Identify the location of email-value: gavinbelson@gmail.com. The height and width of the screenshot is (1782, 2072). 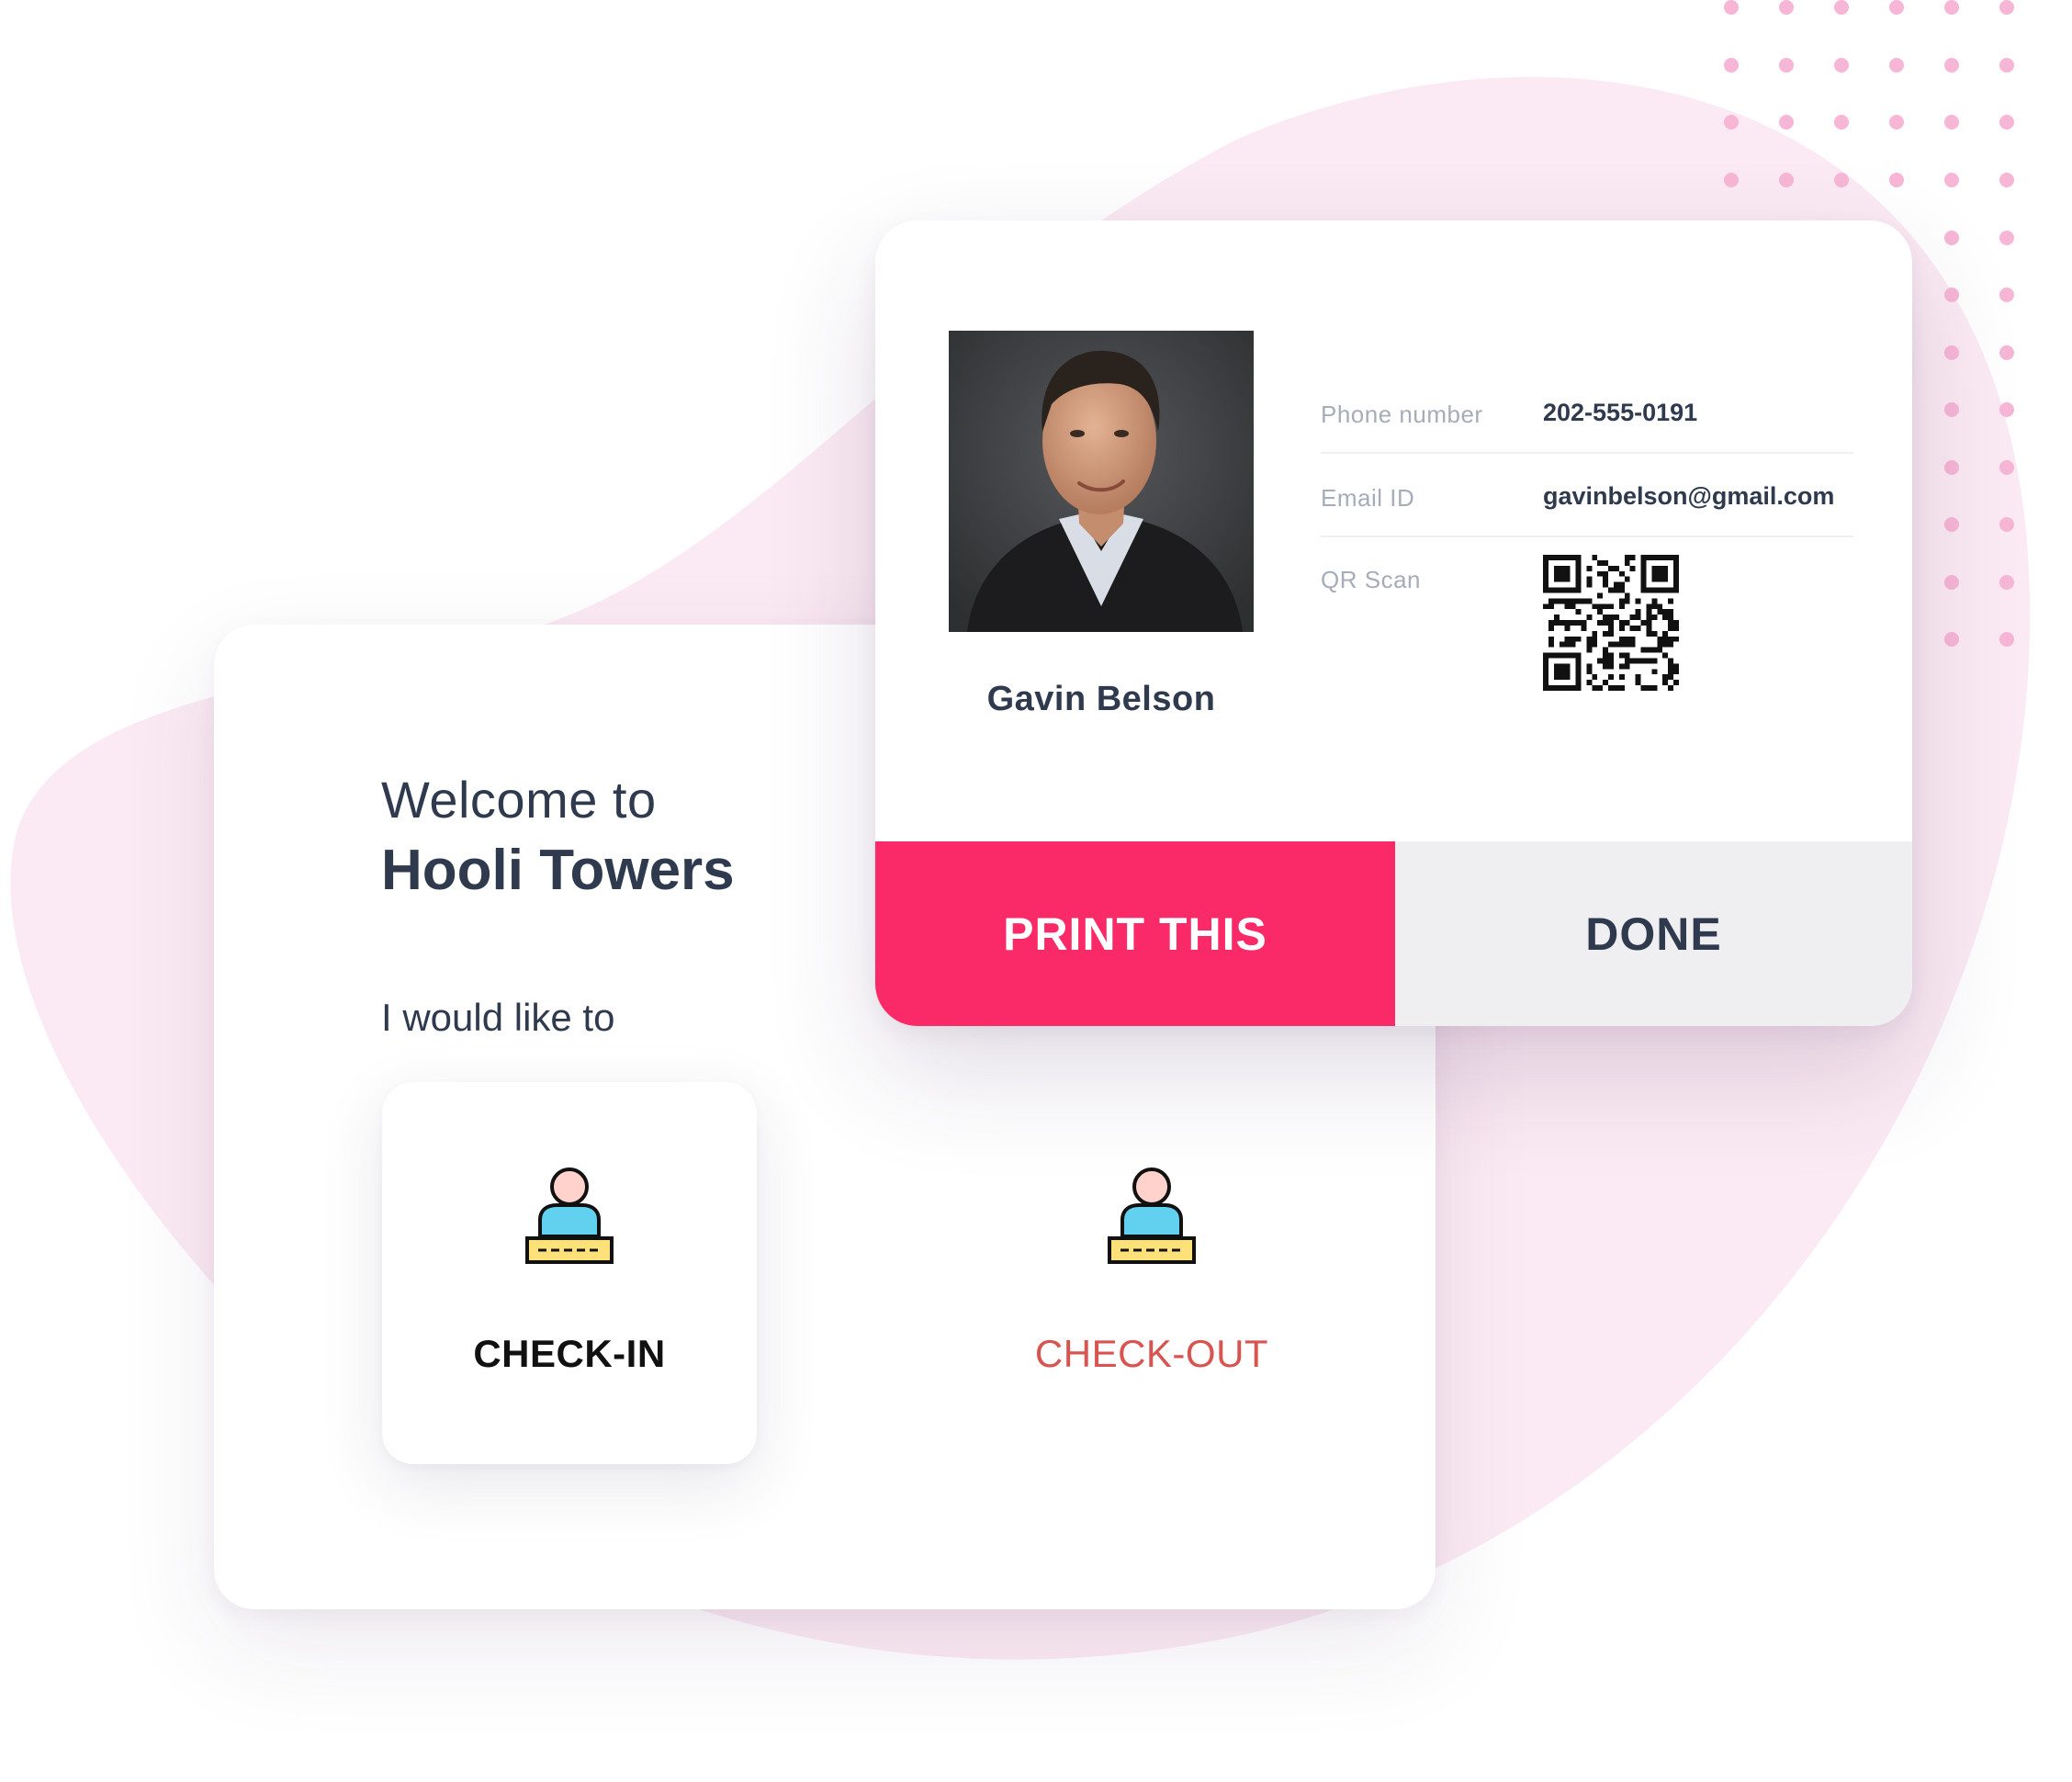
(1689, 496).